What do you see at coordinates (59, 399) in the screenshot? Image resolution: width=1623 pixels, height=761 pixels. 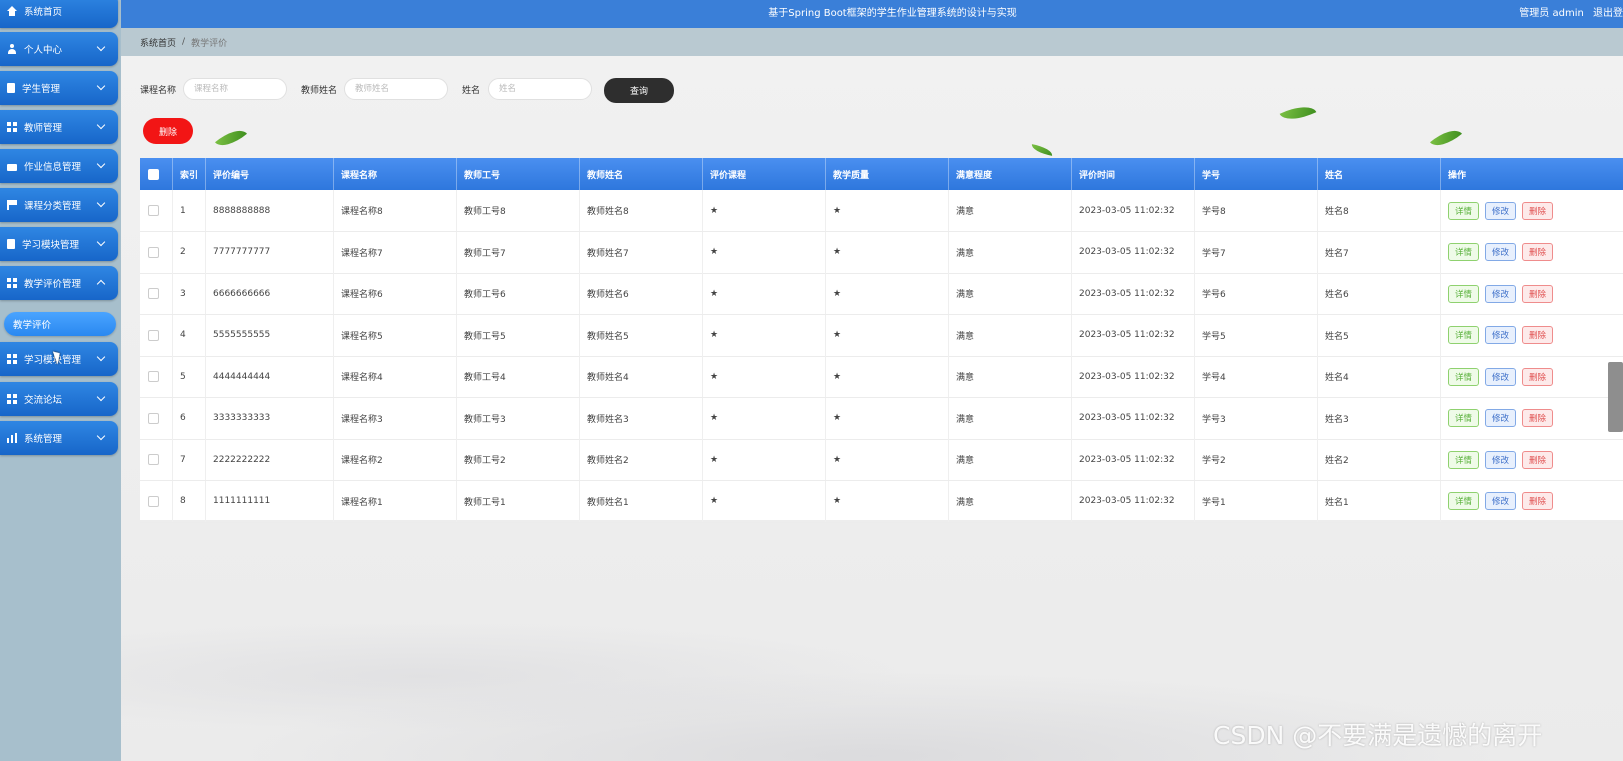 I see `sidebar-item-forum: 交流论坛` at bounding box center [59, 399].